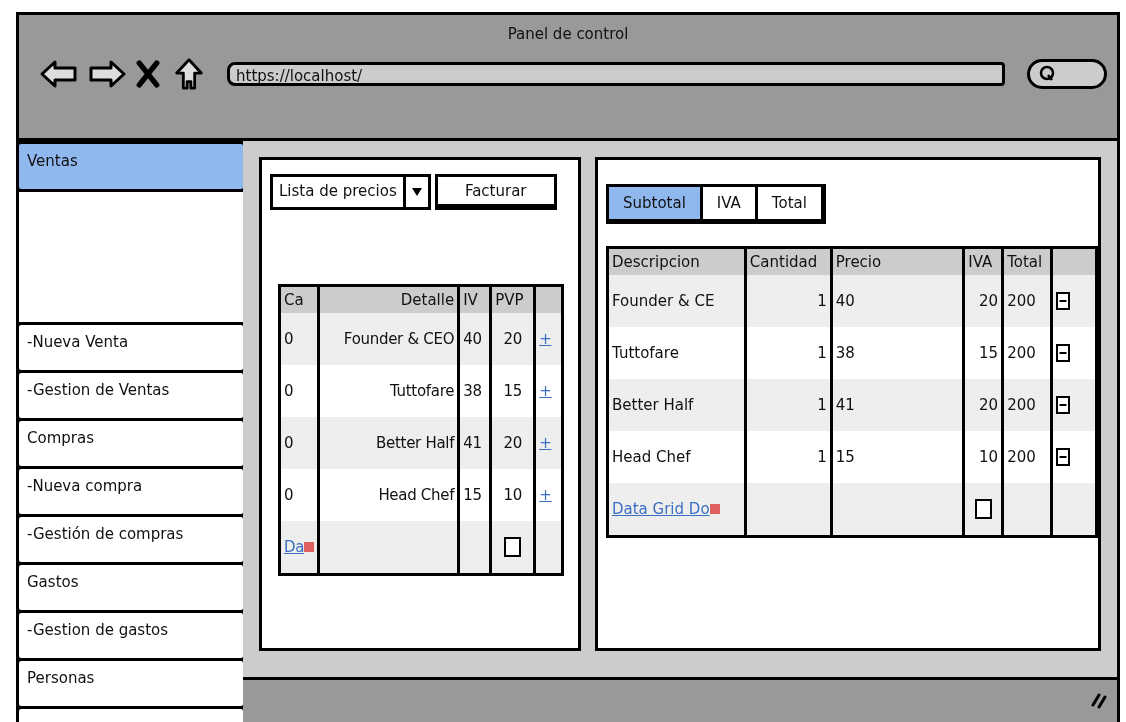 The width and height of the screenshot is (1126, 722). I want to click on caret-icon, so click(416, 192).